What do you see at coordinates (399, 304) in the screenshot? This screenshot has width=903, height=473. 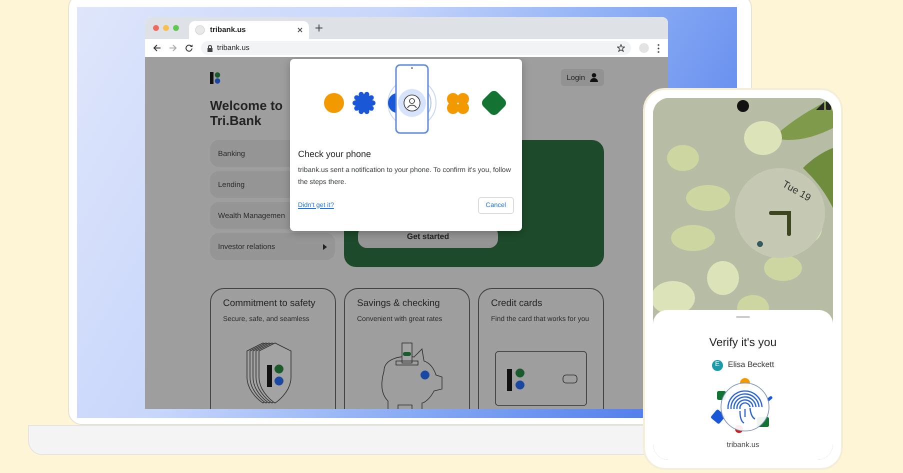 I see `card-title: Savings & checking` at bounding box center [399, 304].